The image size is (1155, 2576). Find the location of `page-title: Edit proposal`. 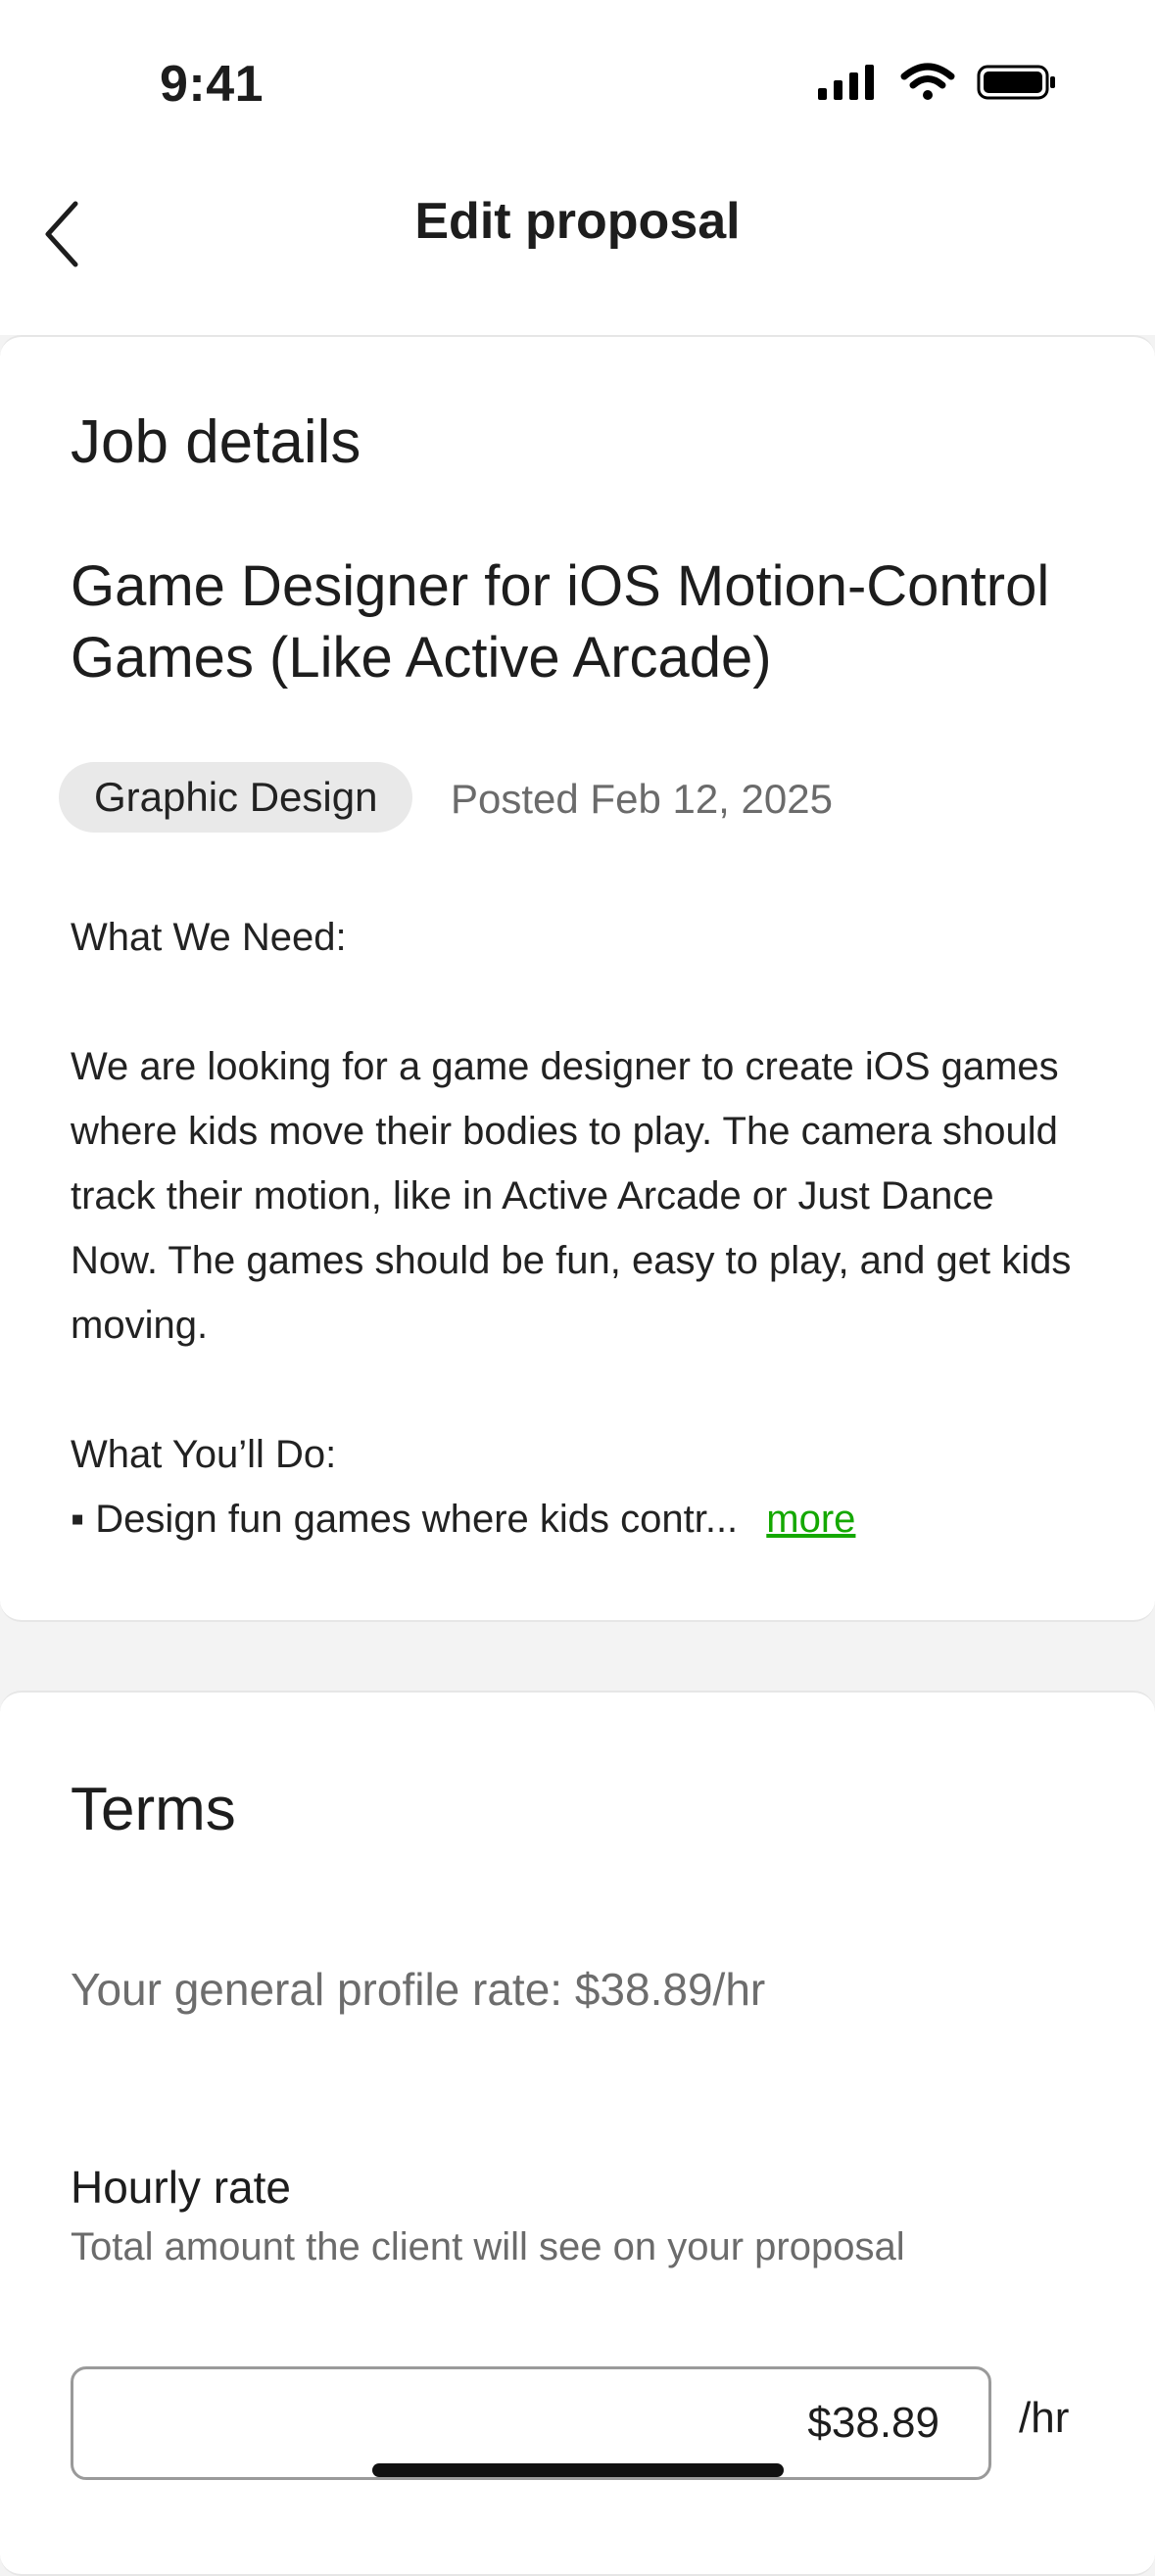

page-title: Edit proposal is located at coordinates (577, 222).